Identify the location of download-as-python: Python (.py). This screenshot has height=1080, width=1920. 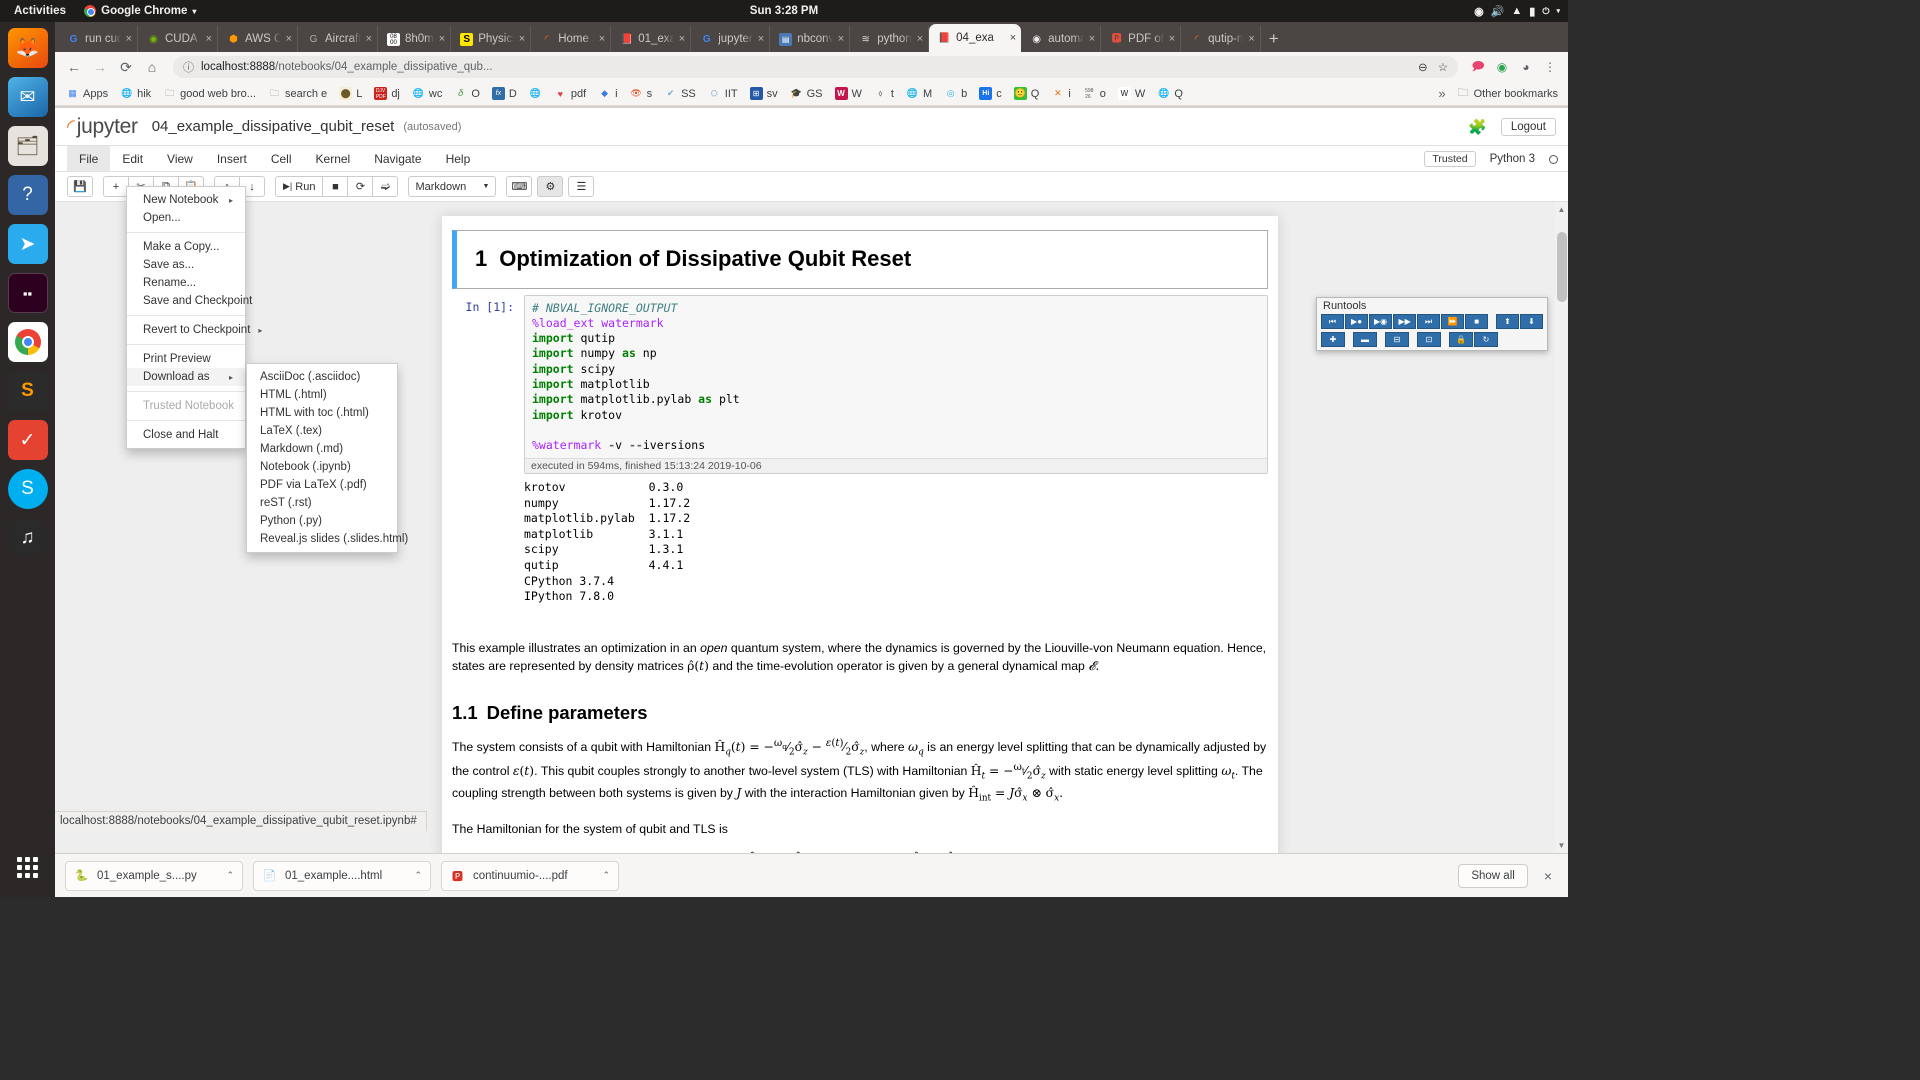
(322, 521).